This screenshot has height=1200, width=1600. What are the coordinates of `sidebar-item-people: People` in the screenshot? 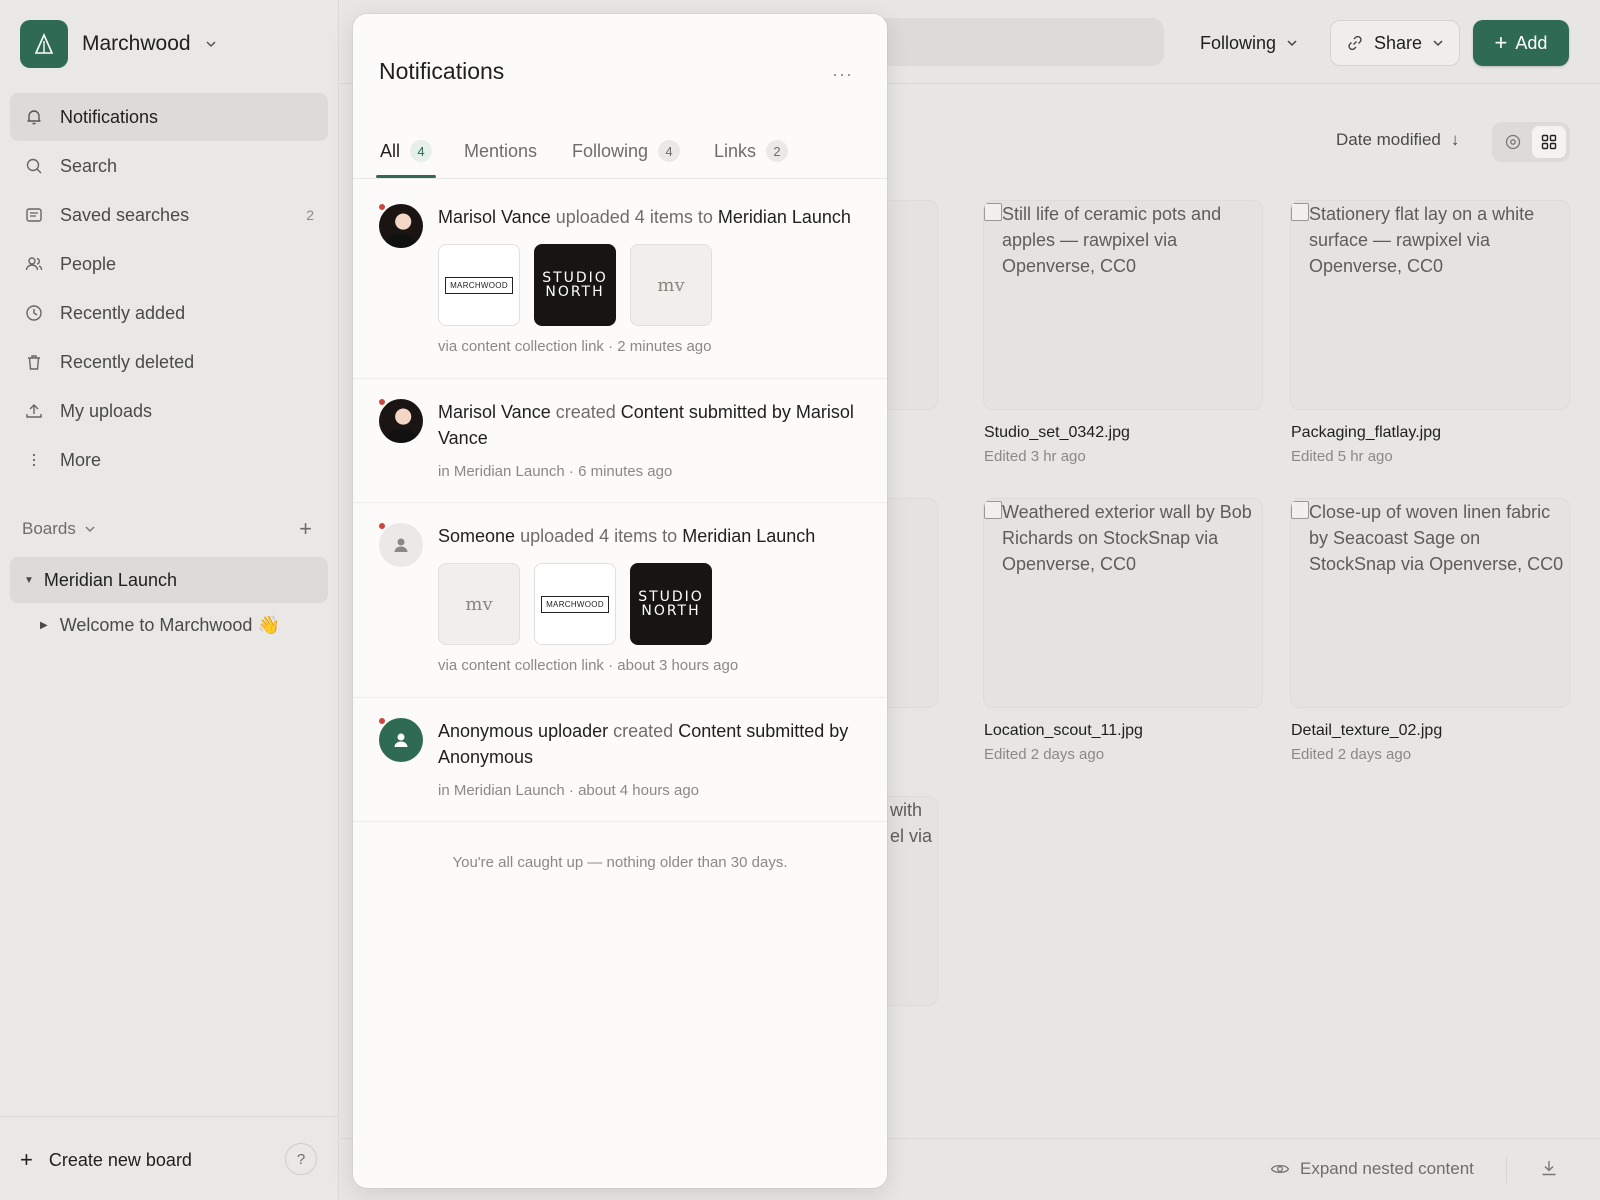 It's located at (169, 264).